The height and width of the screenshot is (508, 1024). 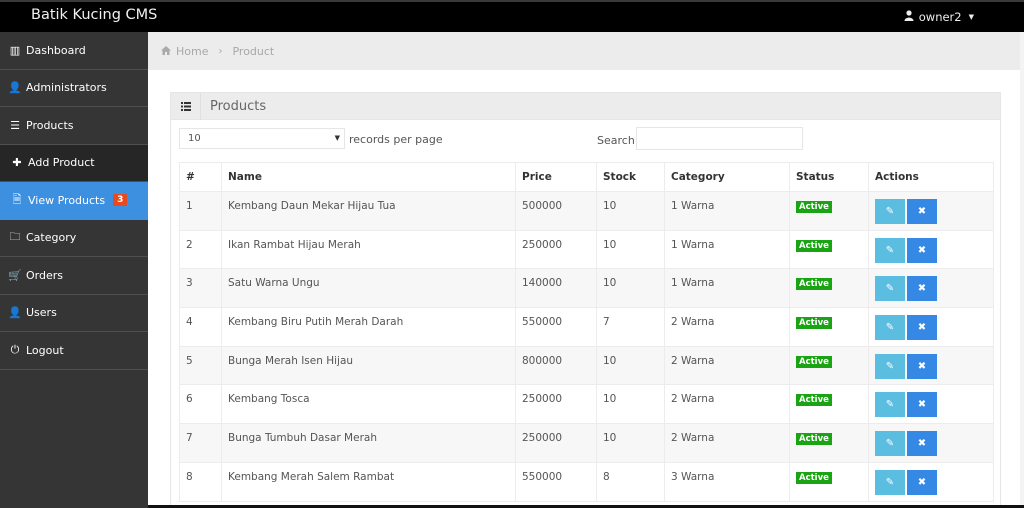 What do you see at coordinates (61, 163) in the screenshot?
I see `sidebar-item-label: Add Product` at bounding box center [61, 163].